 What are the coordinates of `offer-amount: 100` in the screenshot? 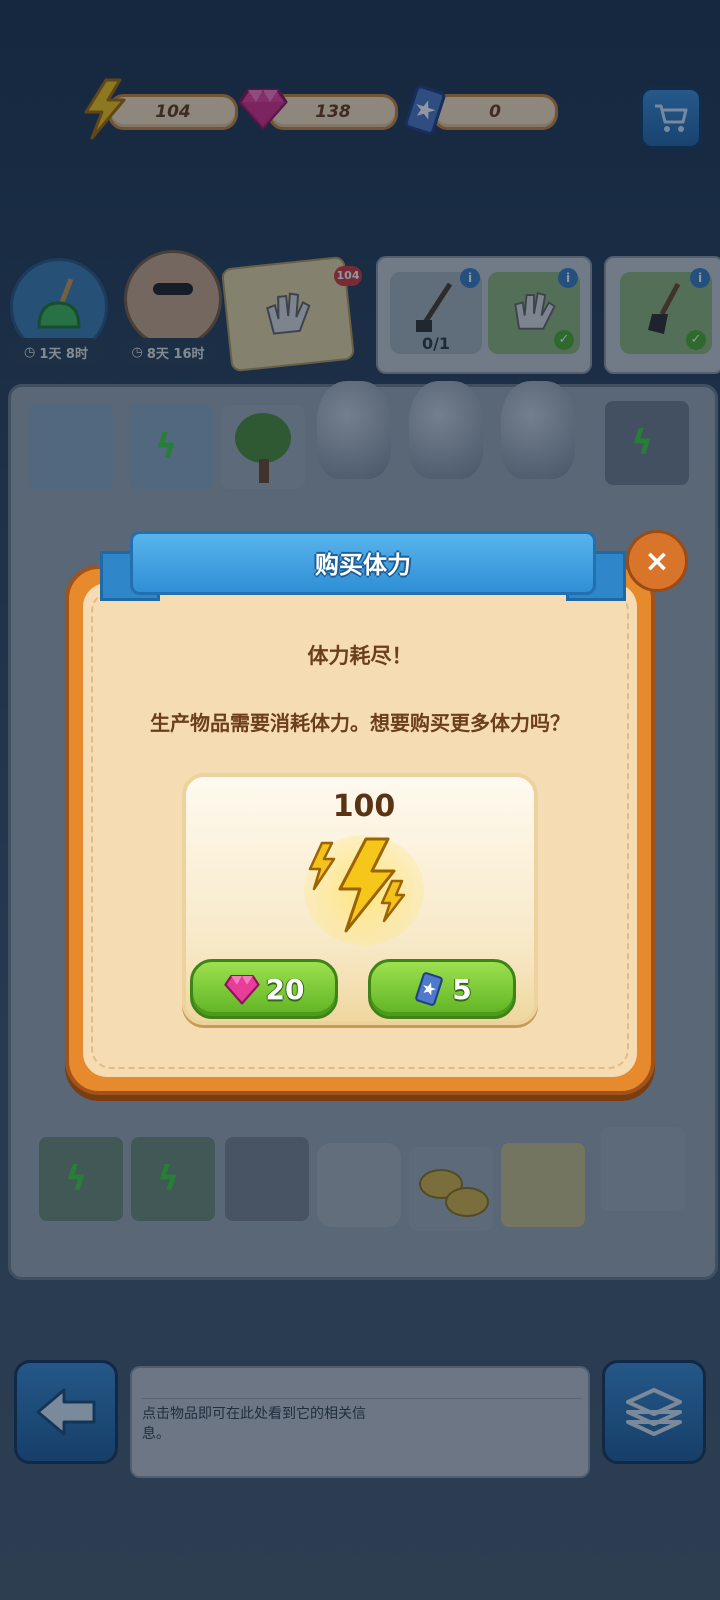 It's located at (364, 806).